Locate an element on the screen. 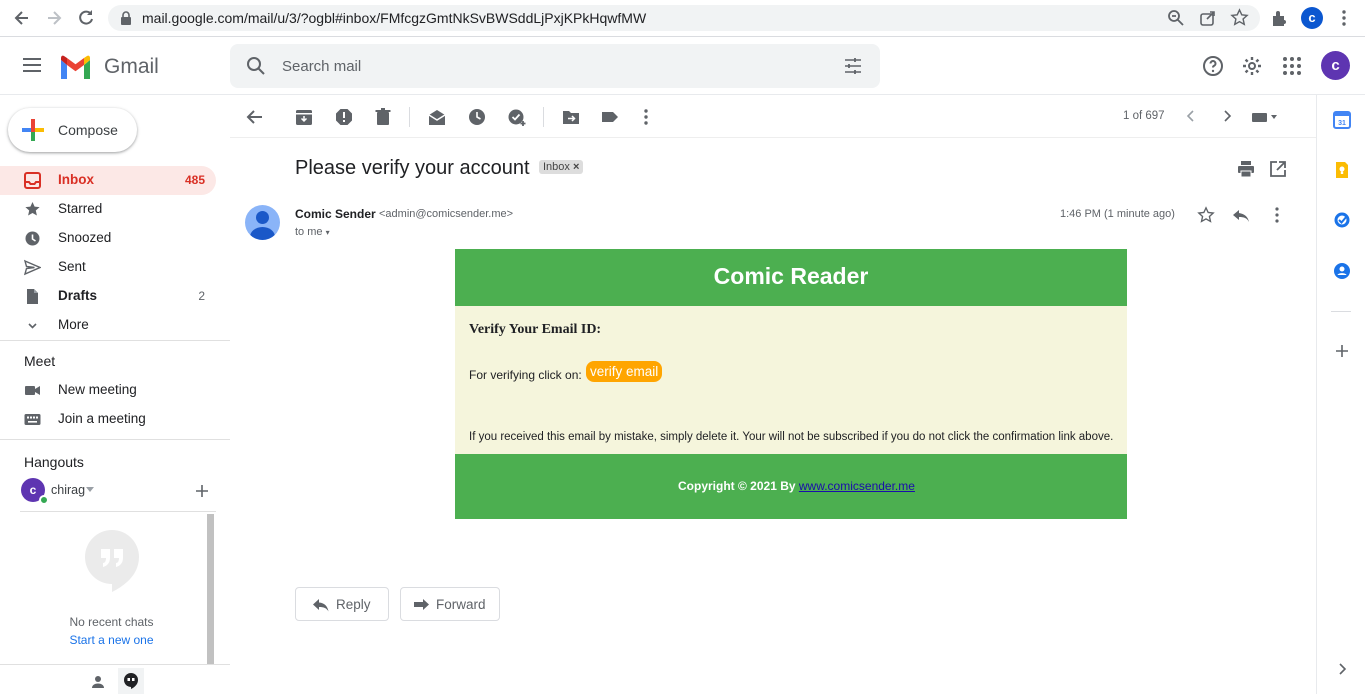  sender-name: Comic Sender is located at coordinates (335, 214).